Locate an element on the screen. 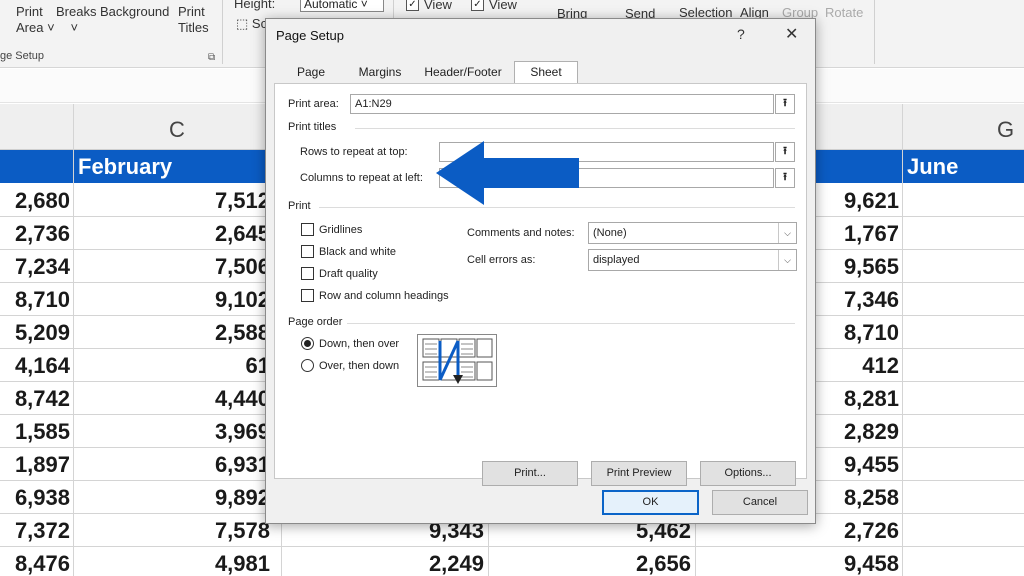 Image resolution: width=1024 pixels, height=576 pixels. column-letter-g: G is located at coordinates (1005, 130).